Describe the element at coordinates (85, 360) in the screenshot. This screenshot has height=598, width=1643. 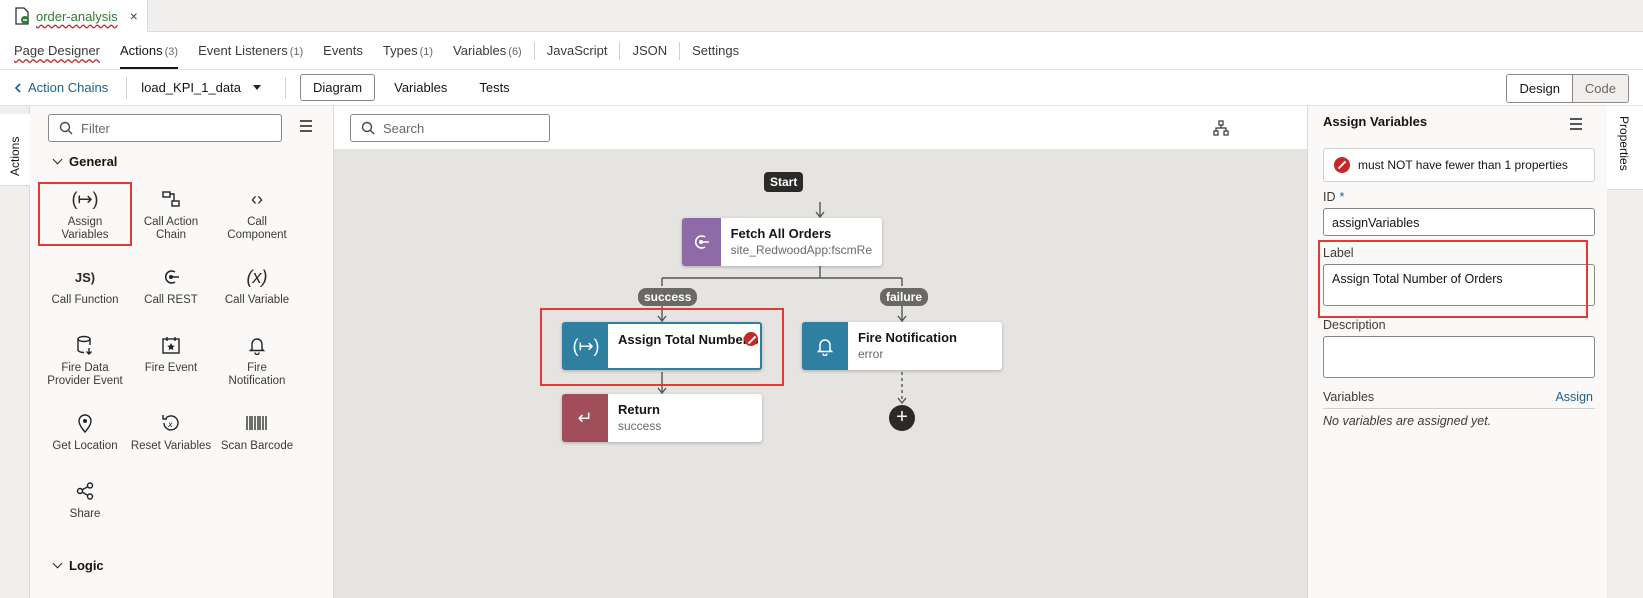
I see `palette-item-fire-data-provider-event: Fire Data Provider Event` at that location.